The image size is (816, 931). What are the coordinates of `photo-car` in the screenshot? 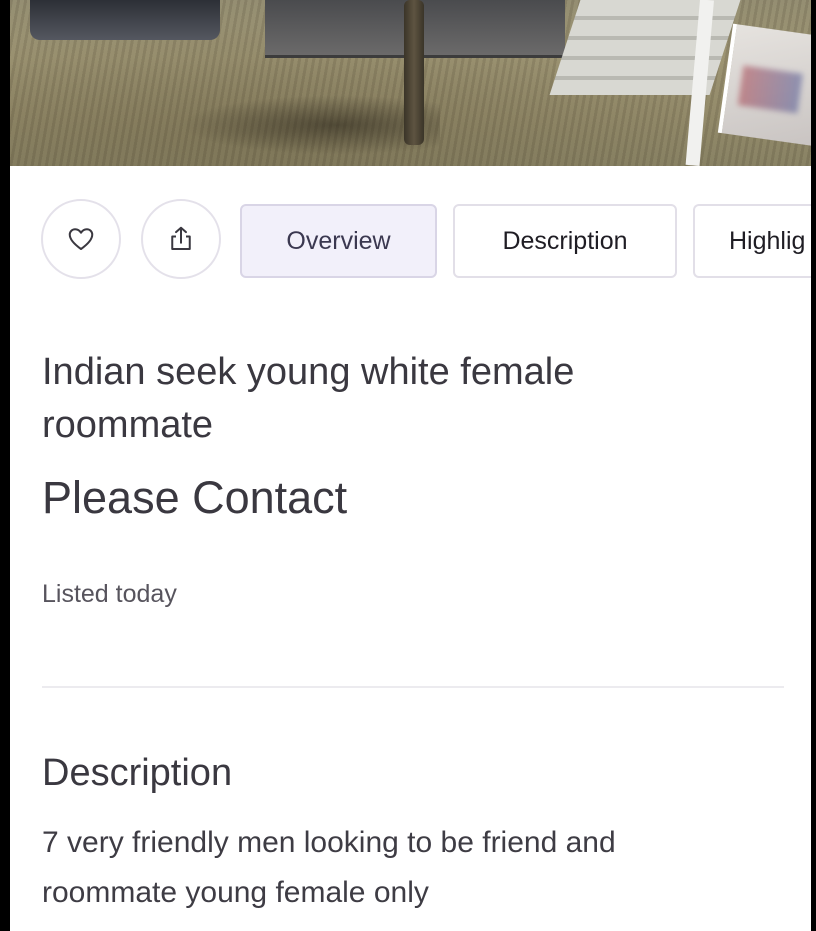 It's located at (125, 20).